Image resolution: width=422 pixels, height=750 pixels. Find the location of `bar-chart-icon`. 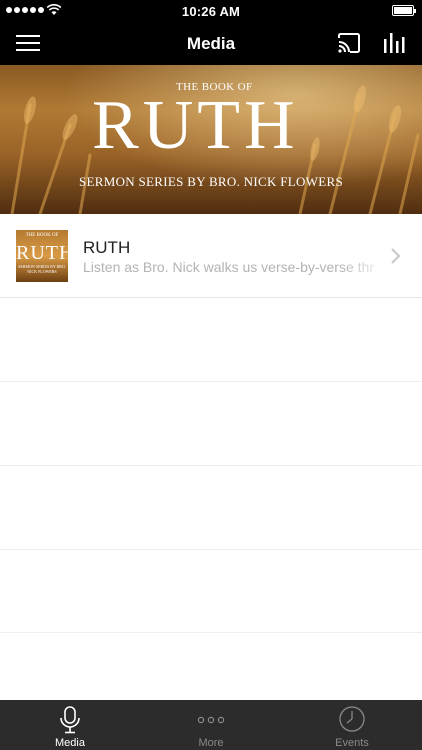

bar-chart-icon is located at coordinates (394, 43).